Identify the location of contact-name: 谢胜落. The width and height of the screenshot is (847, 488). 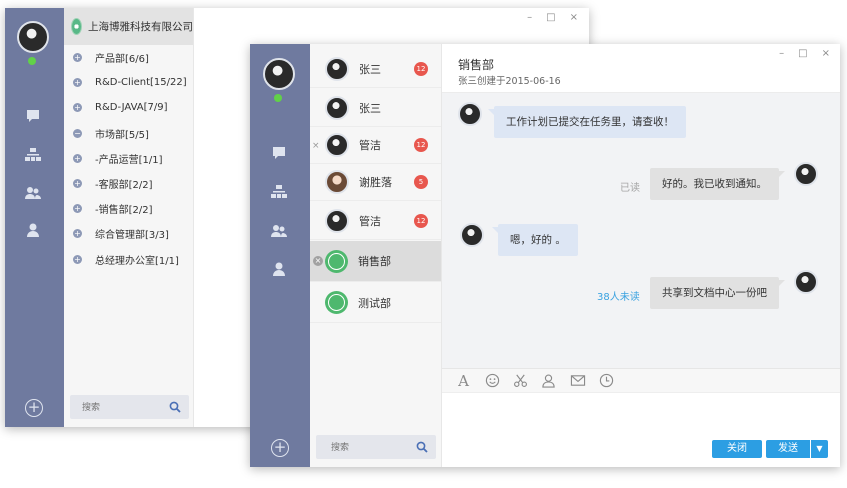
(375, 182).